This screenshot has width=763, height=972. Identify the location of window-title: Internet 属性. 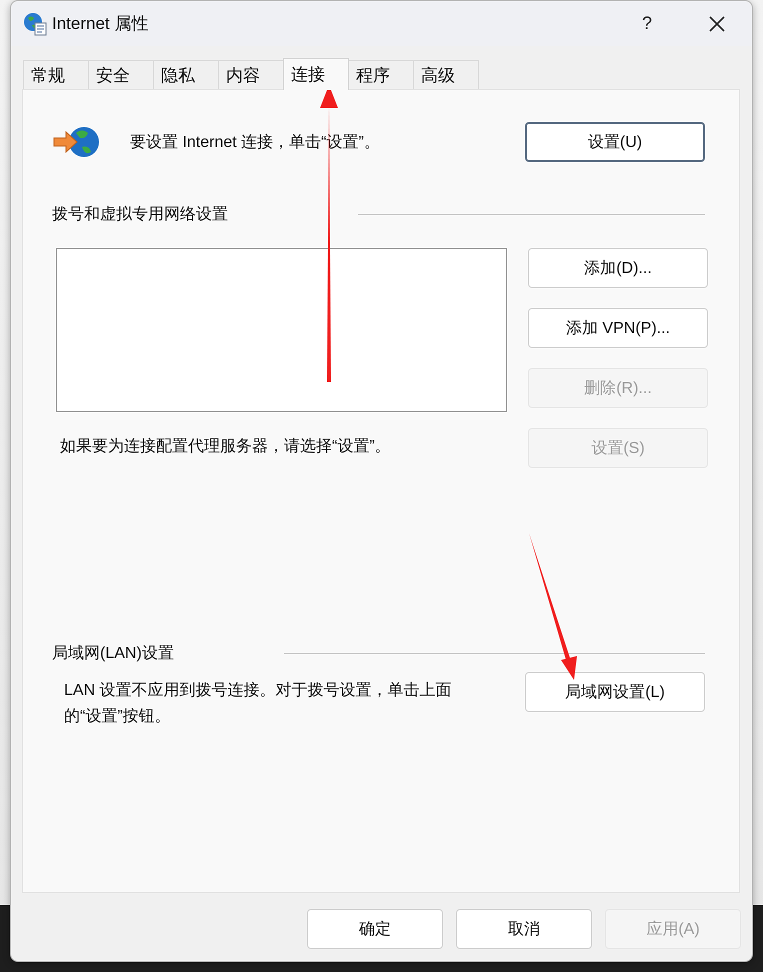
(100, 24).